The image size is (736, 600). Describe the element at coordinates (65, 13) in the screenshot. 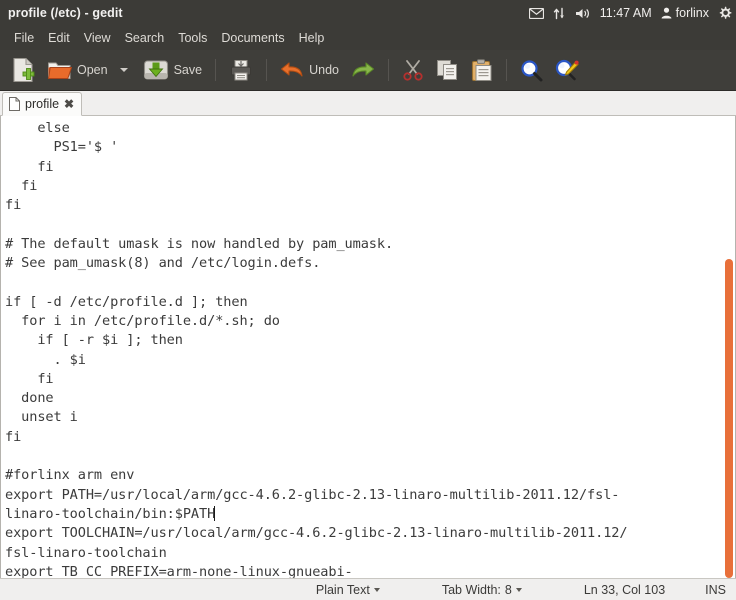

I see `window-title: profile (/etc) - gedit` at that location.